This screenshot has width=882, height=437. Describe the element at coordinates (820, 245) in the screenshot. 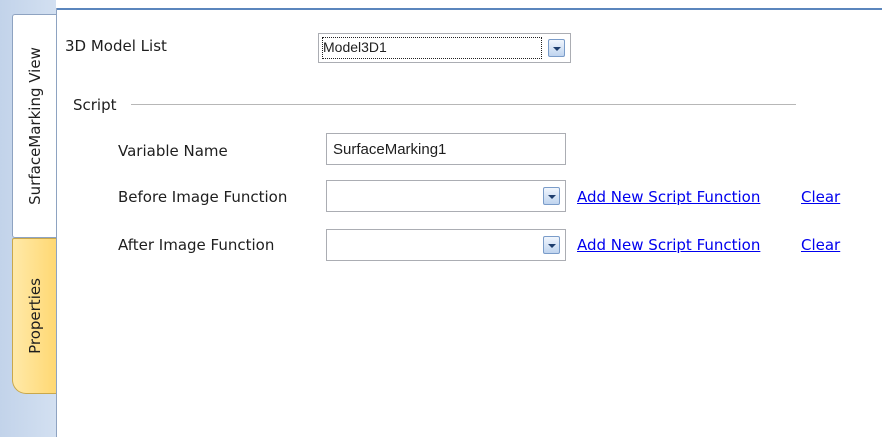

I see `after-clear-link: Clear` at that location.